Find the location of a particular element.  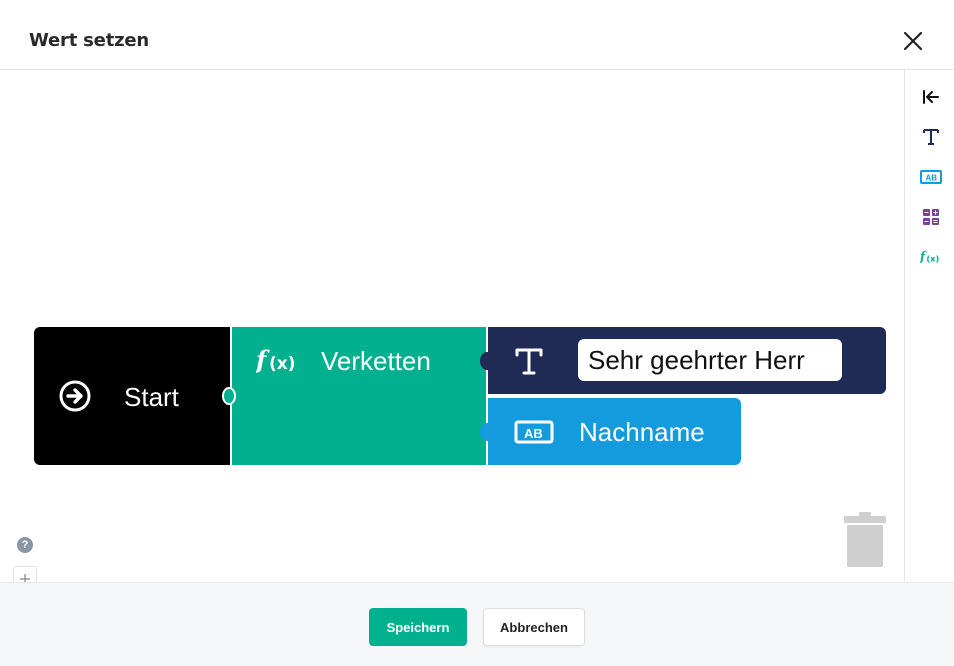

variable-block-label: Nachname is located at coordinates (642, 432).